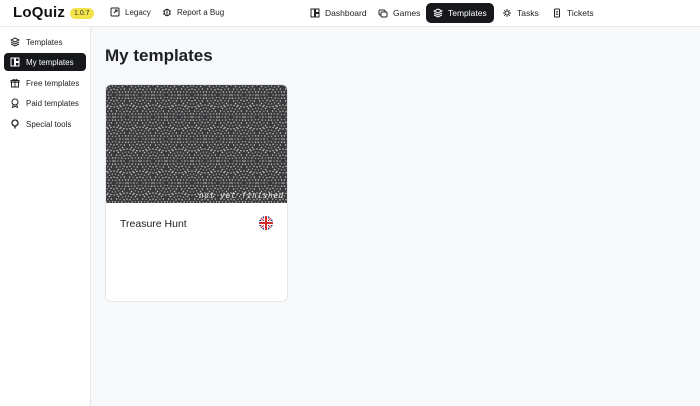  I want to click on nav-tasks-label: Tasks, so click(528, 13).